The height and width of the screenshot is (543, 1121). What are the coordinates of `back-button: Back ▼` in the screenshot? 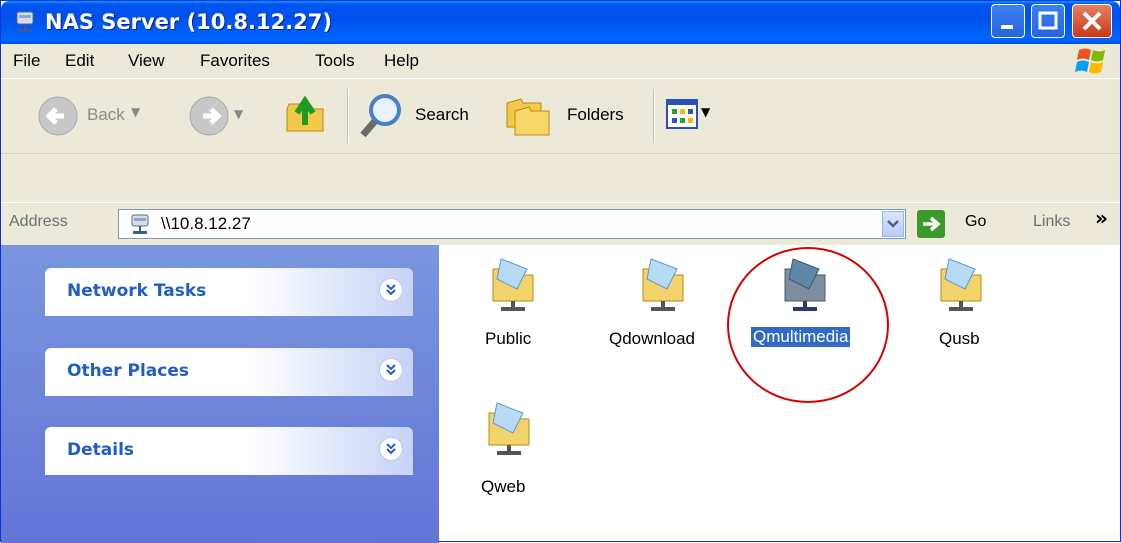 It's located at (93, 116).